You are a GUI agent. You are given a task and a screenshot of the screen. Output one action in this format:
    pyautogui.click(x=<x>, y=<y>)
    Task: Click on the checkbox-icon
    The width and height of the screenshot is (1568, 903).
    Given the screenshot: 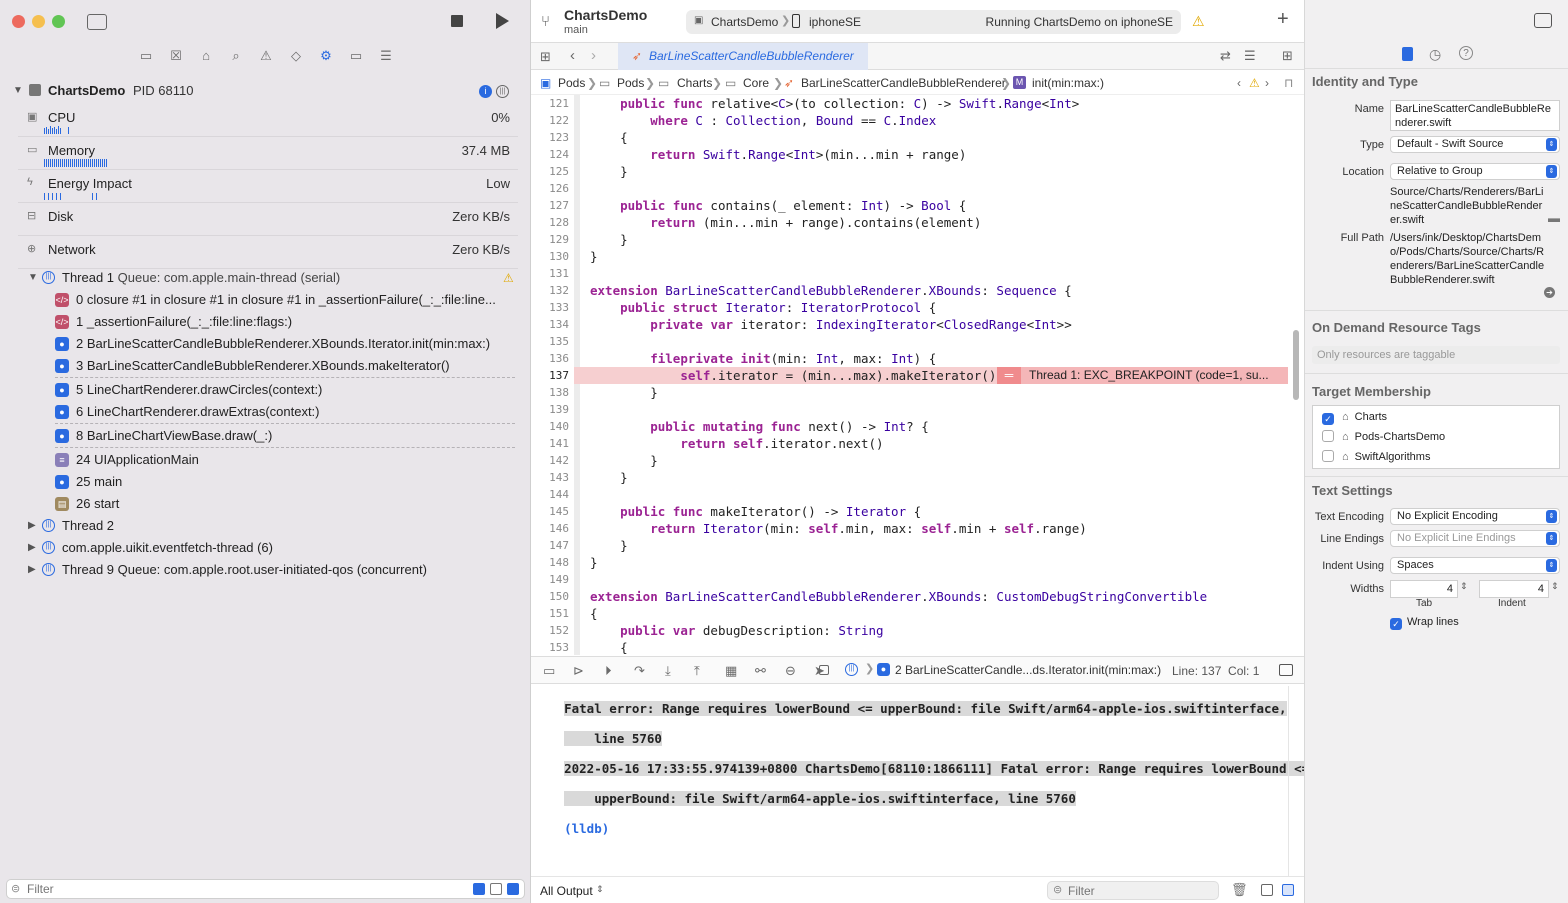 What is the action you would take?
    pyautogui.click(x=1328, y=436)
    